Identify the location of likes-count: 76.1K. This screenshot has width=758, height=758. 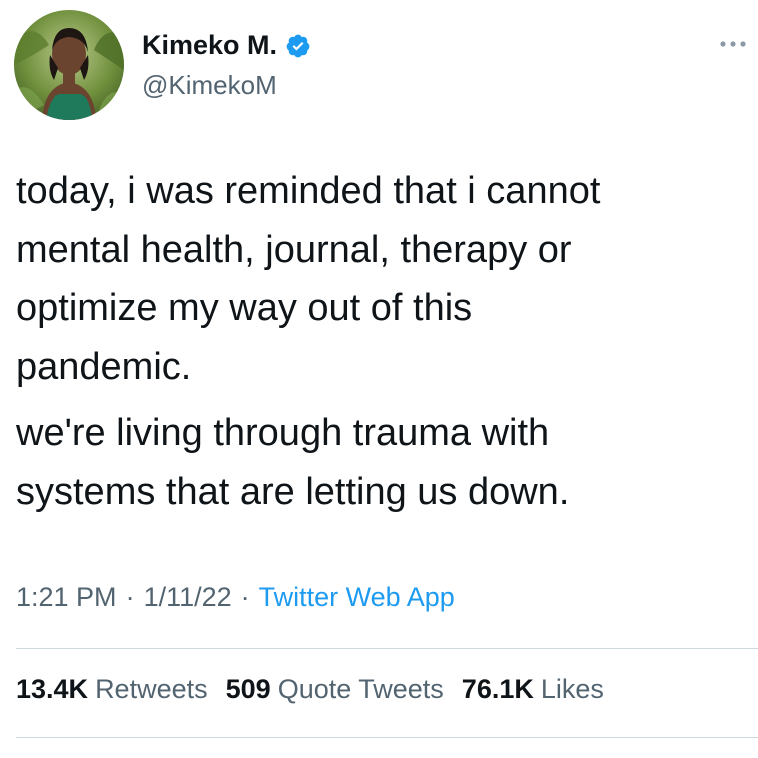
(497, 689).